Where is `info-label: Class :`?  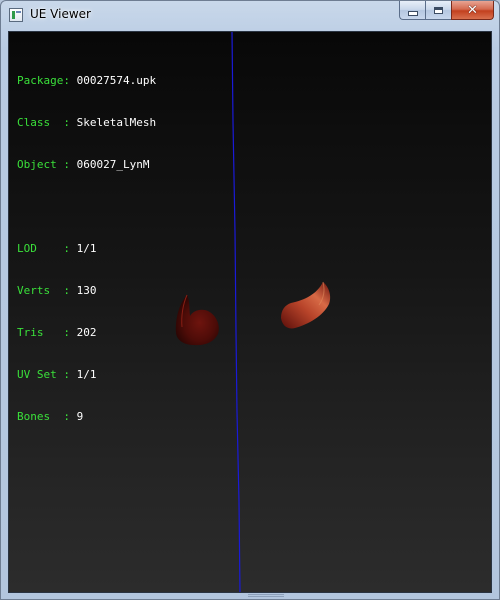
info-label: Class : is located at coordinates (43, 122).